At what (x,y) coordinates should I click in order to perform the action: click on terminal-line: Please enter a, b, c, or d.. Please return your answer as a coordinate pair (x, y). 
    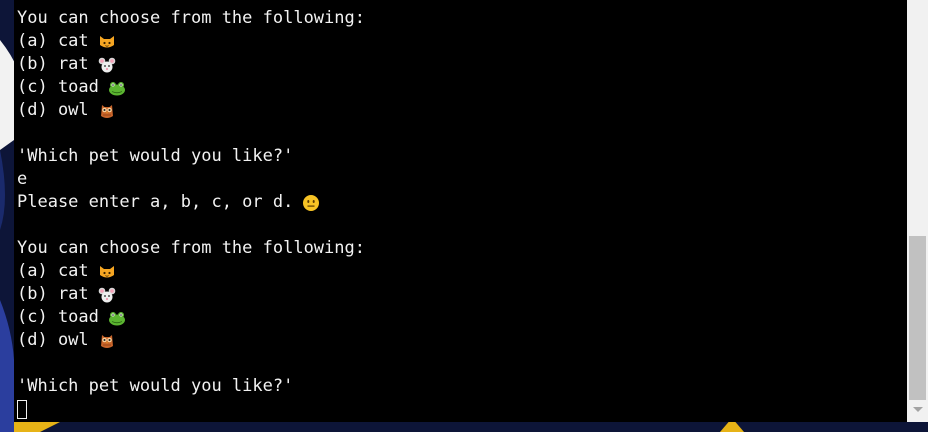
    Looking at the image, I should click on (191, 202).